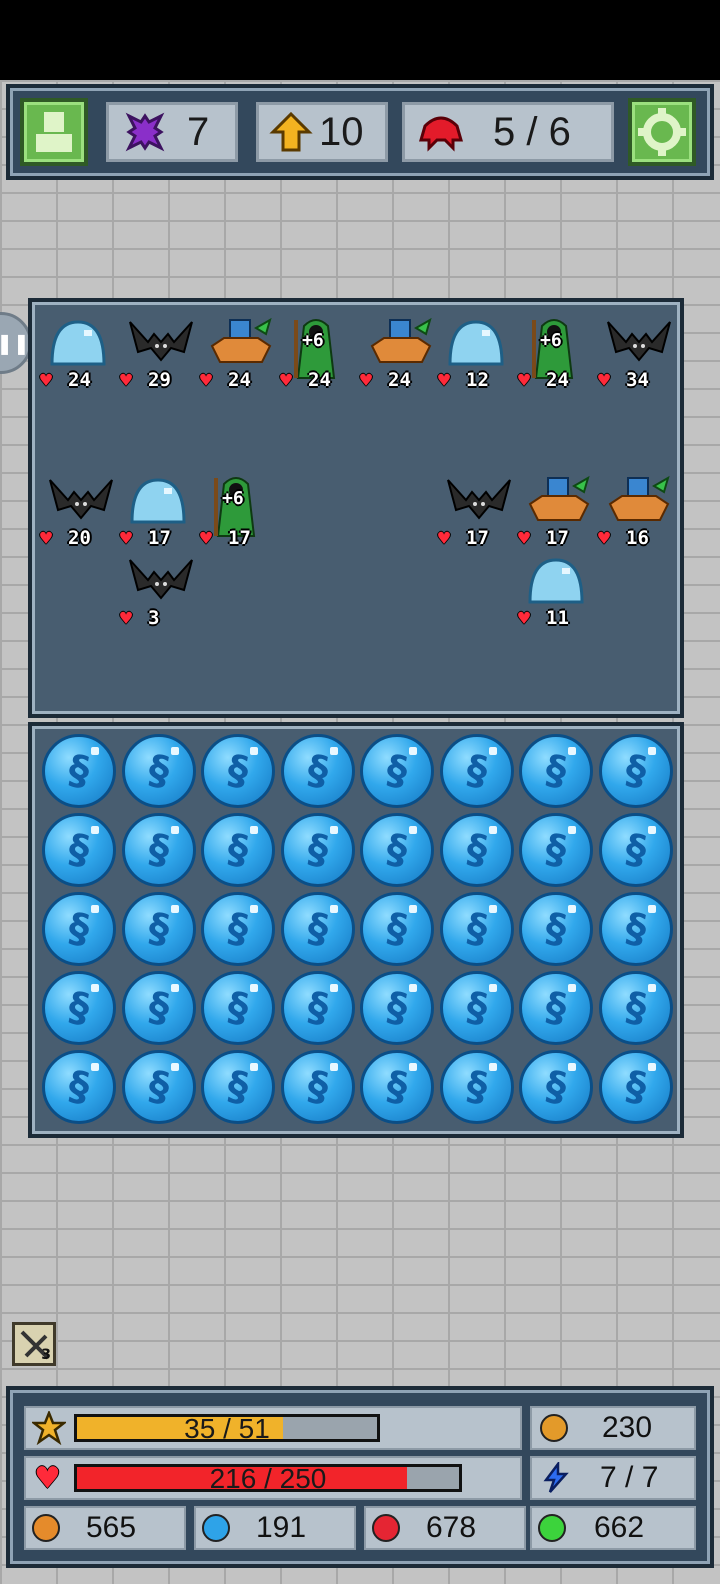 This screenshot has height=1584, width=720. Describe the element at coordinates (291, 131) in the screenshot. I see `level-up-arrow-icon` at that location.